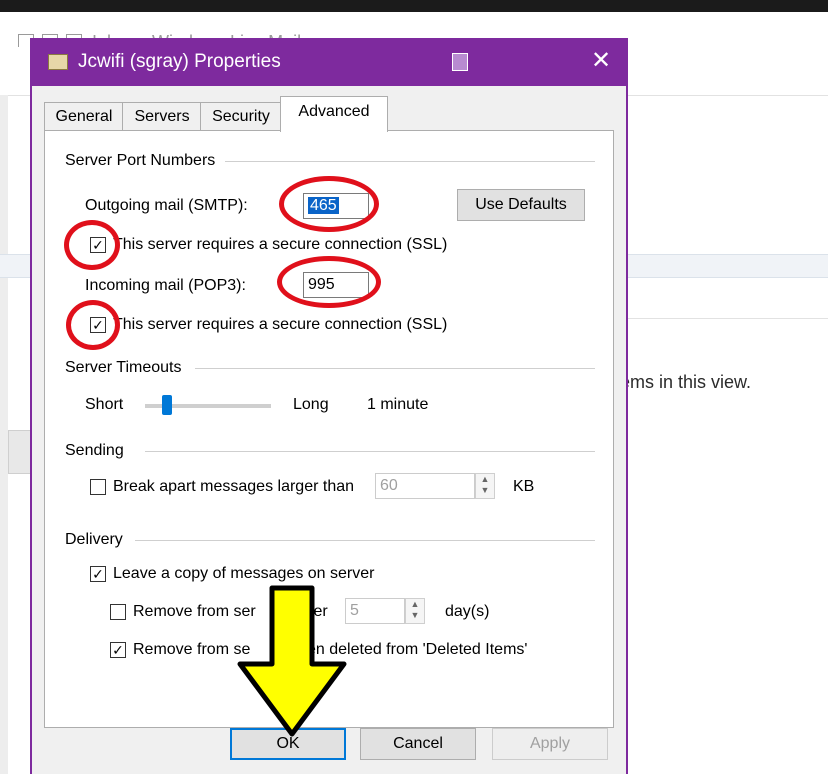 The image size is (828, 774). I want to click on tab-advanced: Advanced, so click(334, 114).